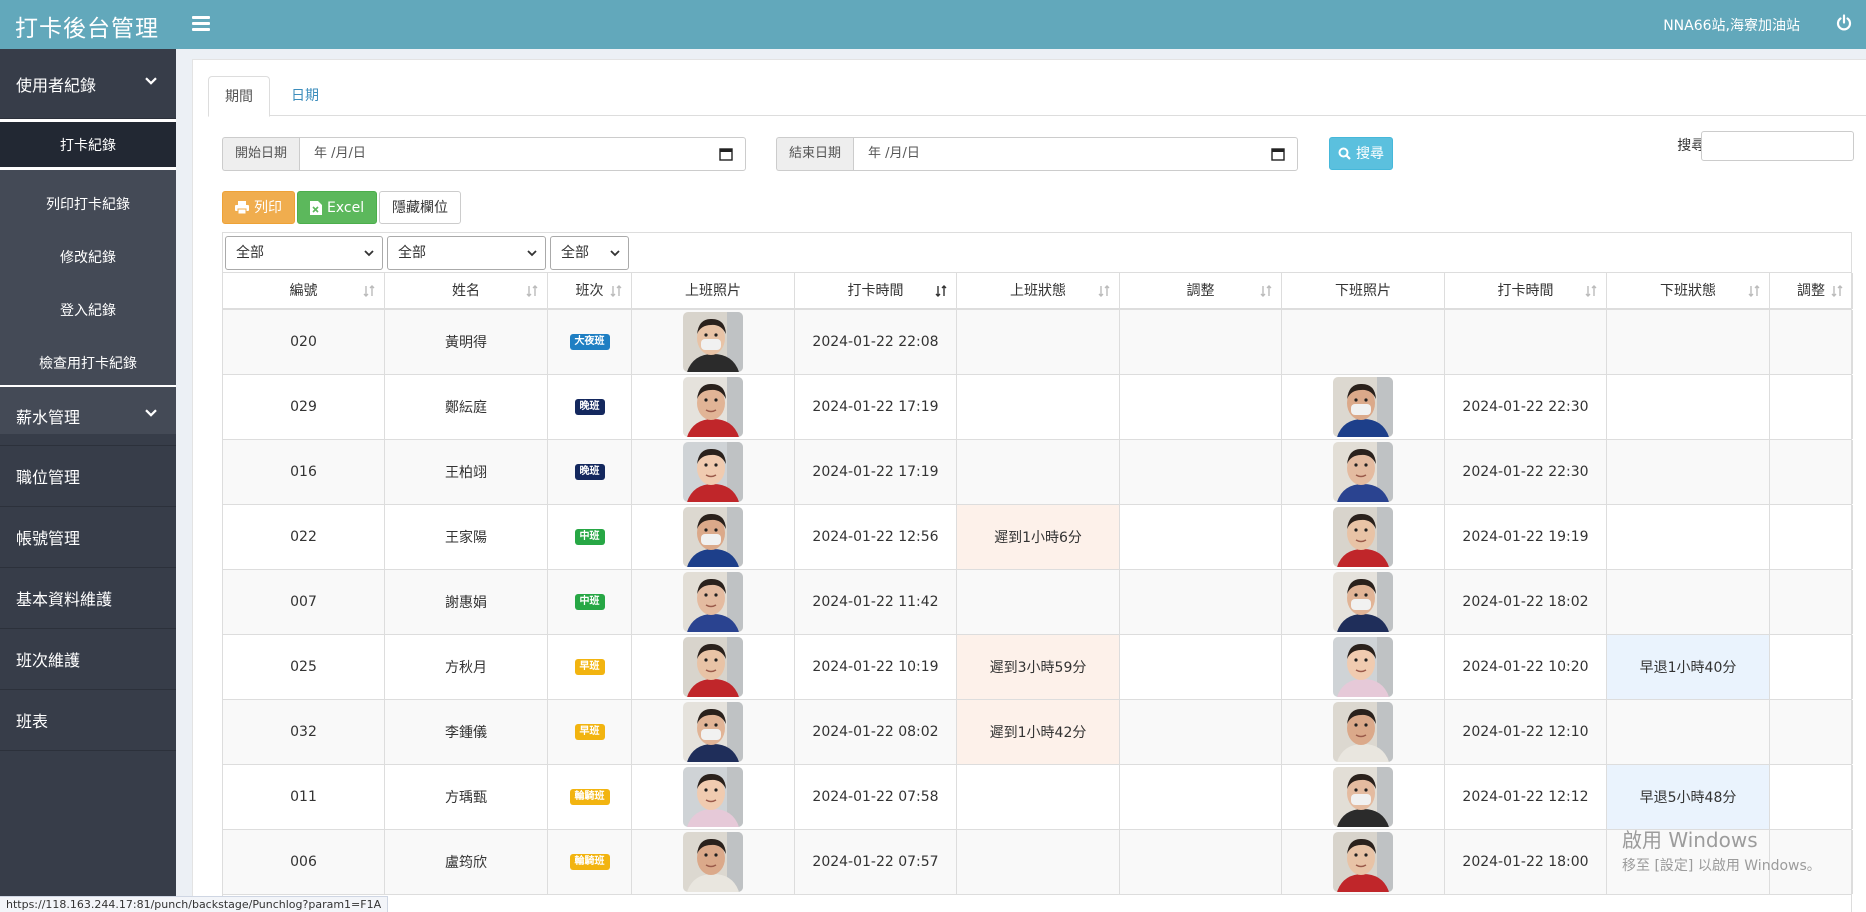 The image size is (1866, 912). I want to click on sidebar-item-punch-records: 打卡紀錄, so click(88, 144).